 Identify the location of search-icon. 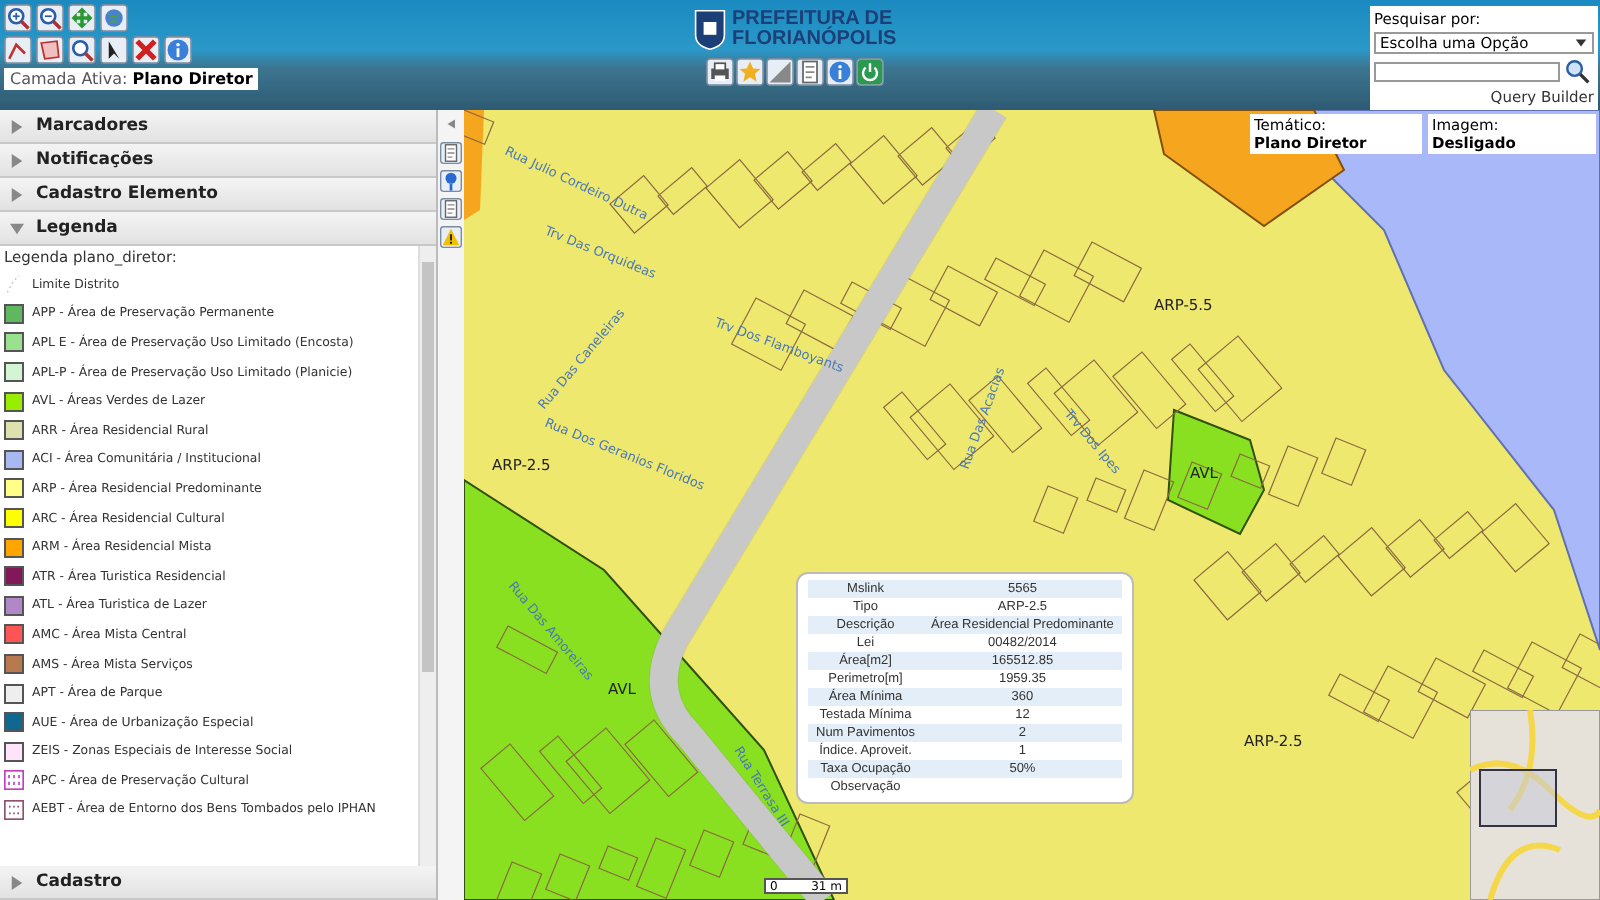
(1577, 71).